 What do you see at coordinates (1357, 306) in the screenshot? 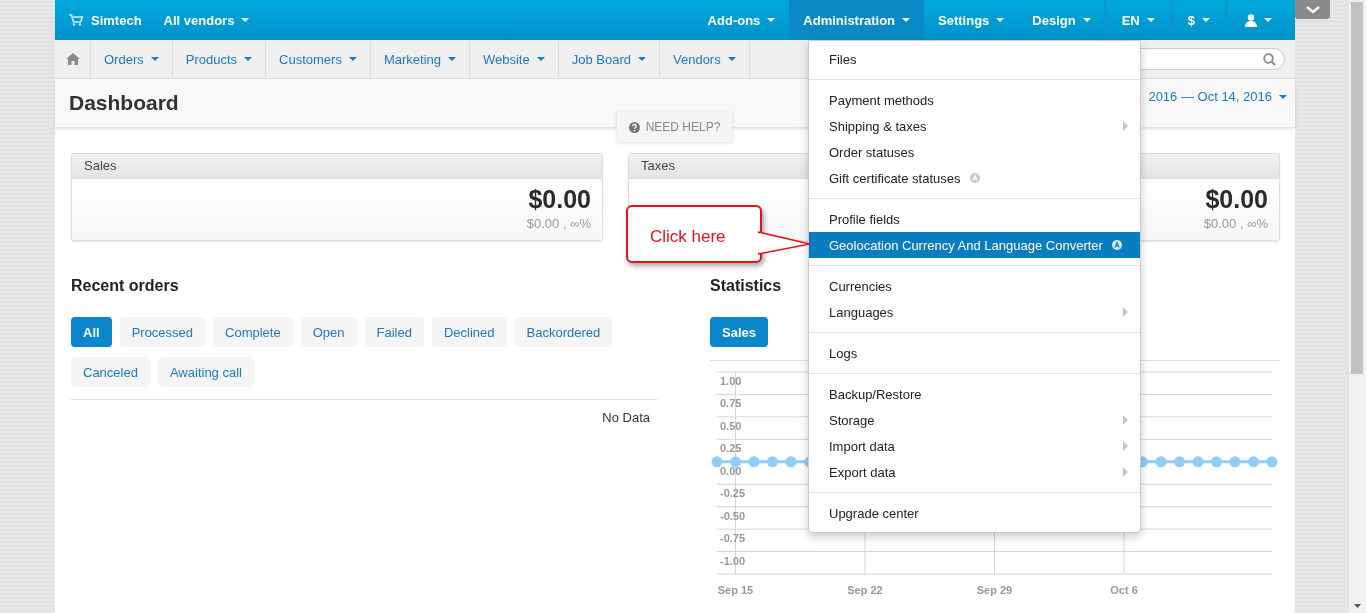
I see `scrollbar` at bounding box center [1357, 306].